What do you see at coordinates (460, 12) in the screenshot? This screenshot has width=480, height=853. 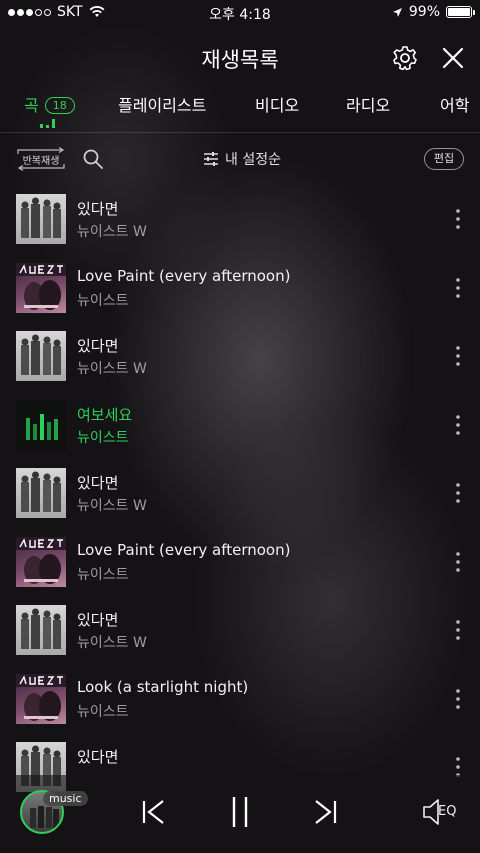 I see `battery-icon` at bounding box center [460, 12].